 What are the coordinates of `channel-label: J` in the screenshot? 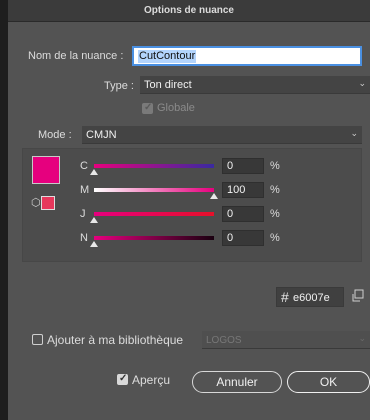 It's located at (83, 214).